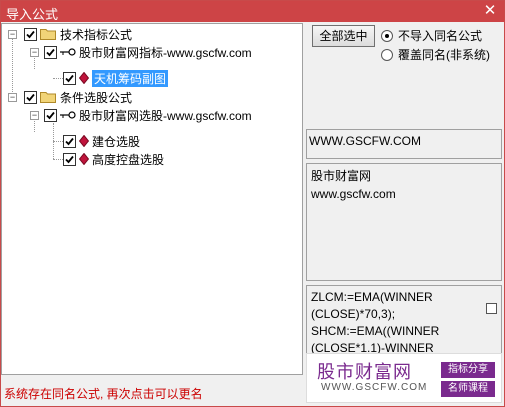  I want to click on option-overwrite-duplicates: 覆盖同名(非系统), so click(435, 54).